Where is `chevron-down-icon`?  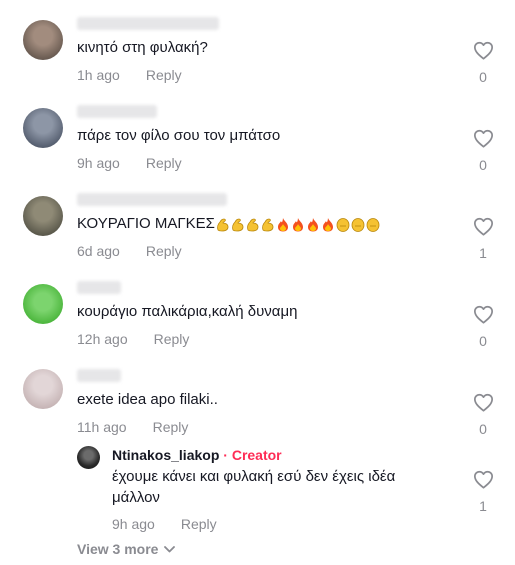 chevron-down-icon is located at coordinates (170, 548).